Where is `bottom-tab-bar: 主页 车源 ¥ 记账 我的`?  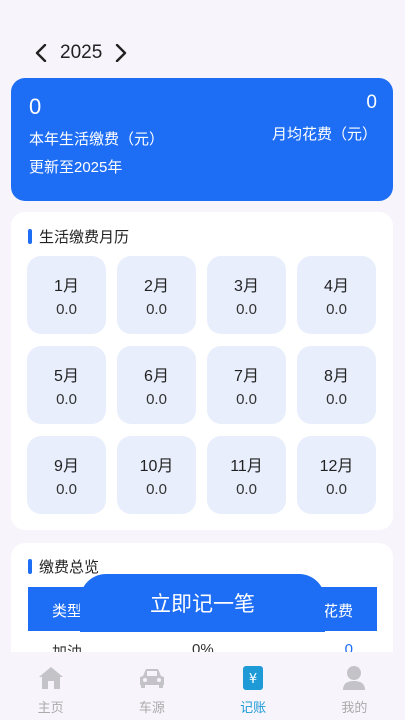 bottom-tab-bar: 主页 车源 ¥ 记账 我的 is located at coordinates (202, 686).